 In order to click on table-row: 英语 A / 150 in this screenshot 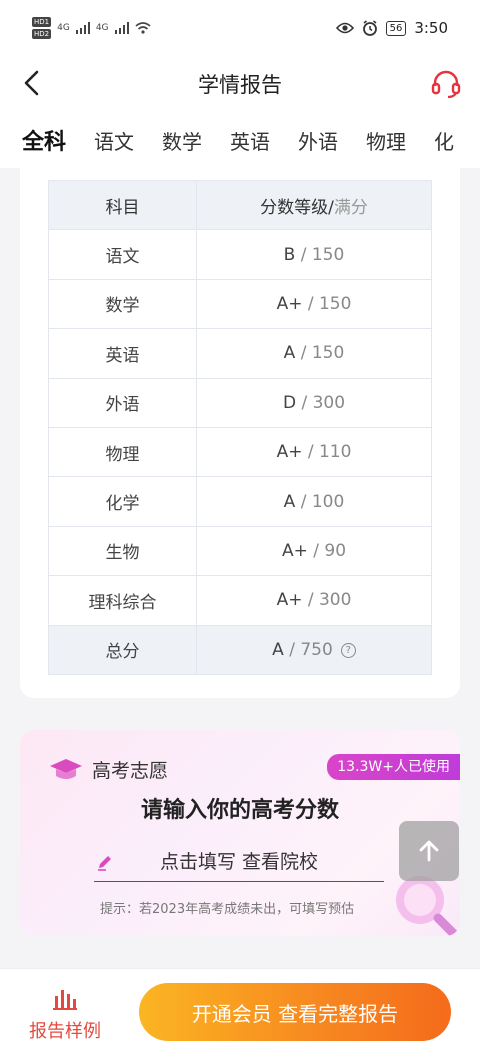, I will do `click(240, 353)`.